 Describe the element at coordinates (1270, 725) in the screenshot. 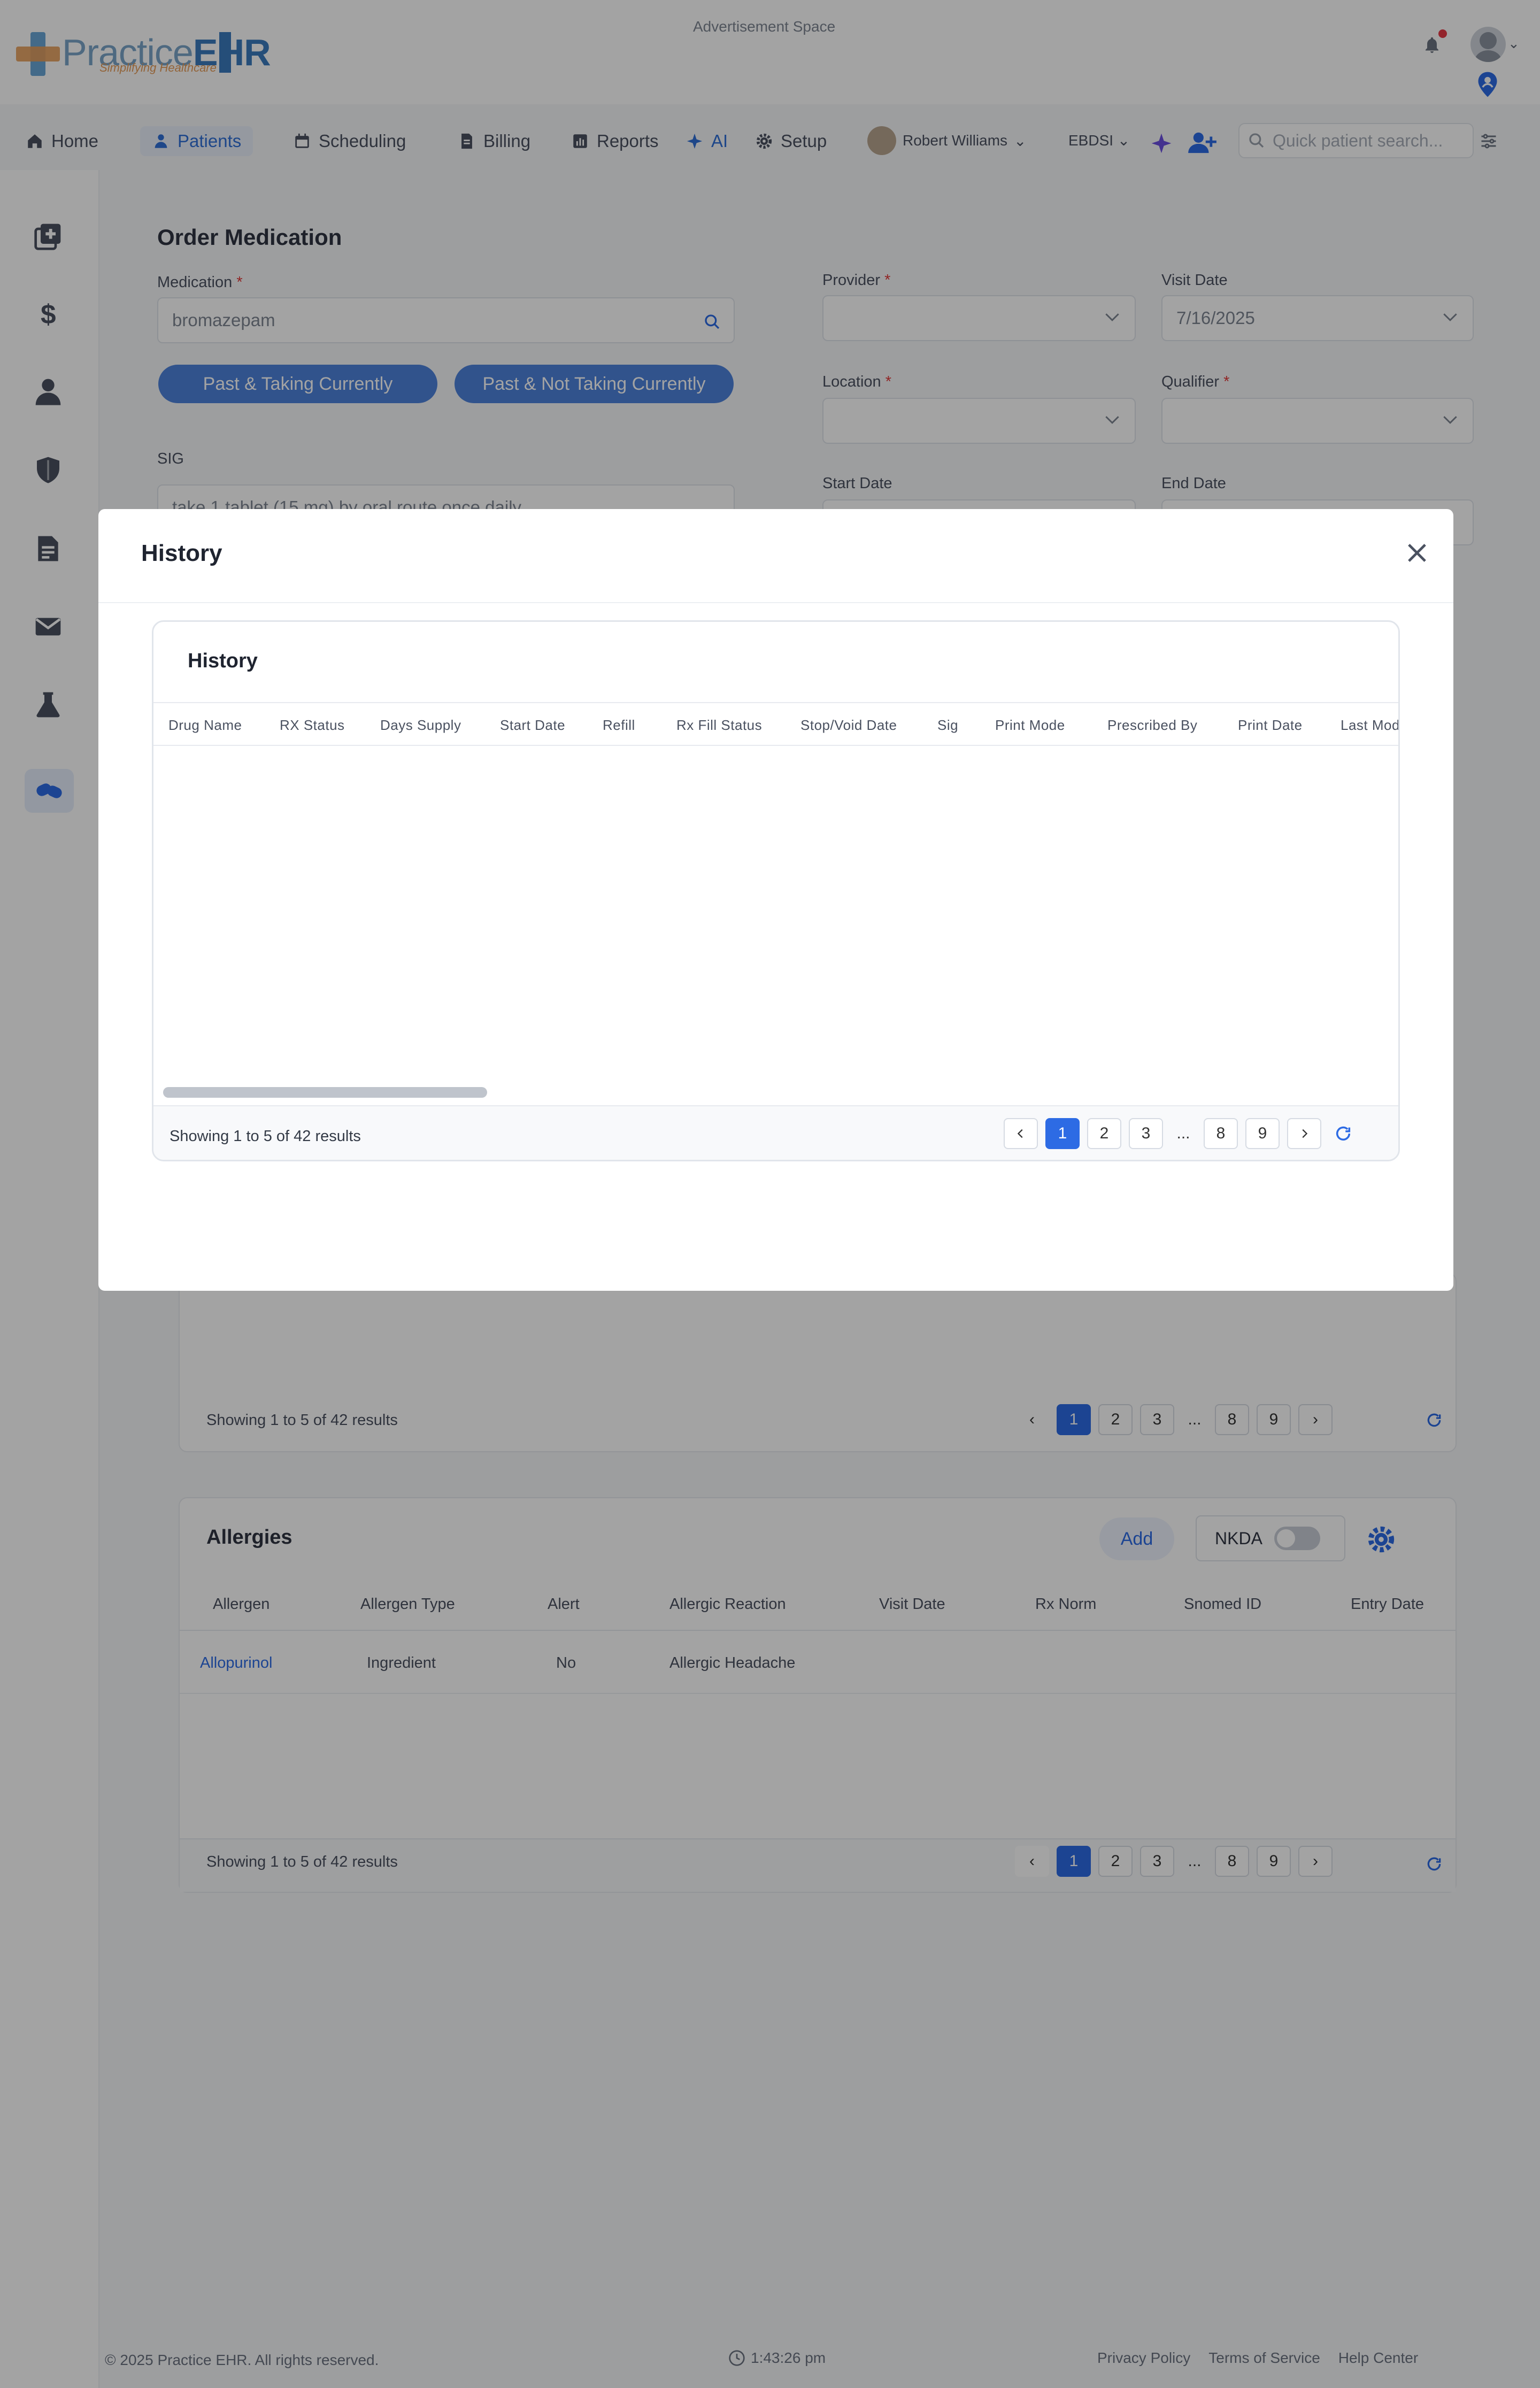

I see `col-print-date: Print Date` at that location.